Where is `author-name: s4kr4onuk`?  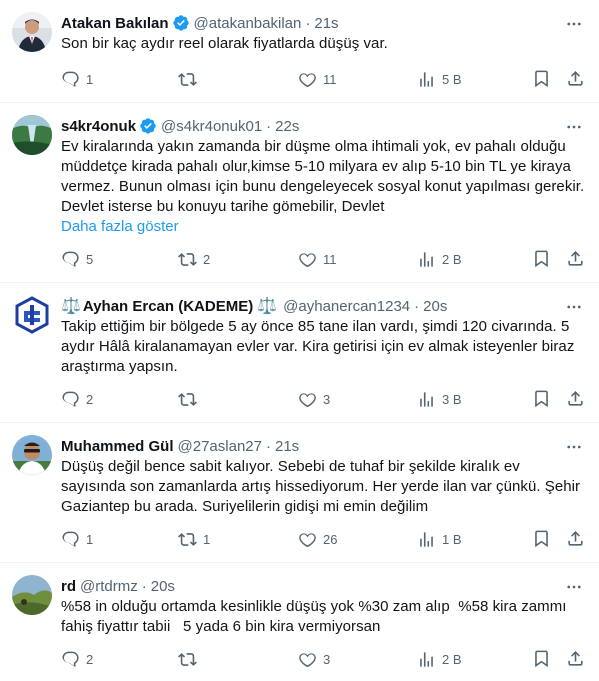
author-name: s4kr4onuk is located at coordinates (98, 126).